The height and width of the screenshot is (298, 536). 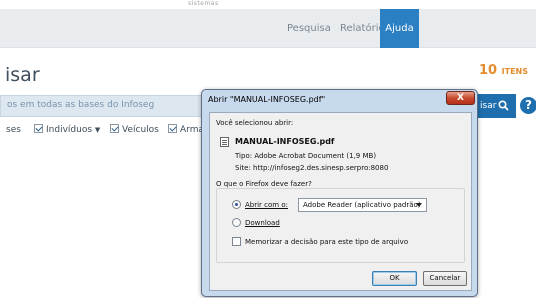 What do you see at coordinates (140, 130) in the screenshot?
I see `filter-veiculos-label: Veículos` at bounding box center [140, 130].